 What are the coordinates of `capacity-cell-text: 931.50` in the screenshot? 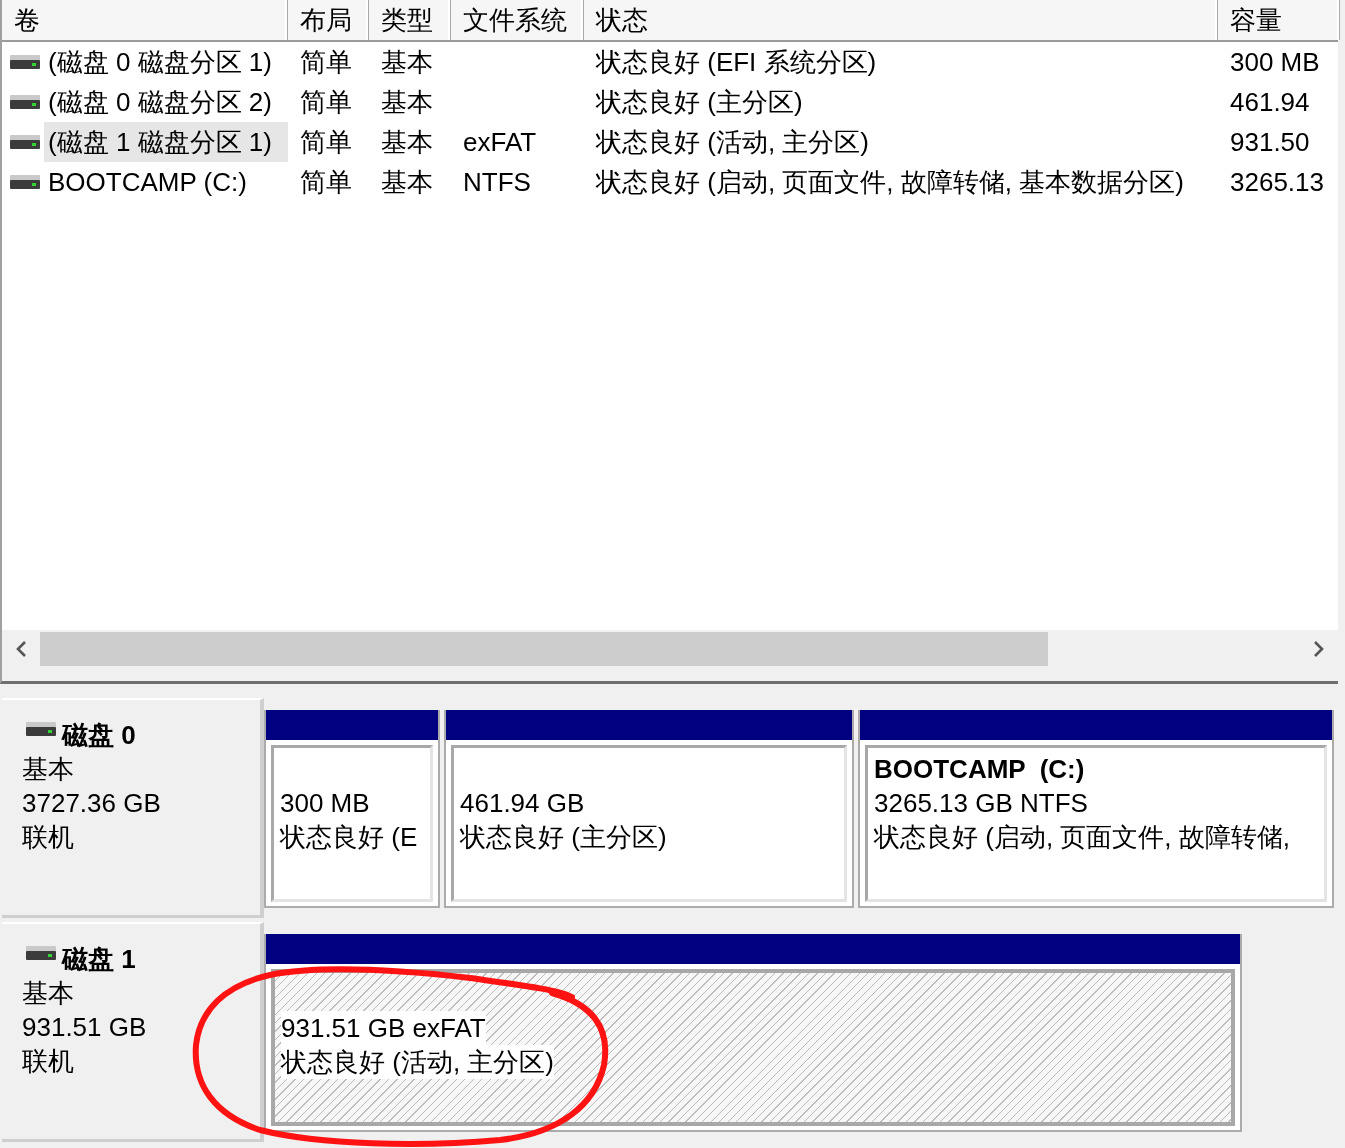 It's located at (1270, 142).